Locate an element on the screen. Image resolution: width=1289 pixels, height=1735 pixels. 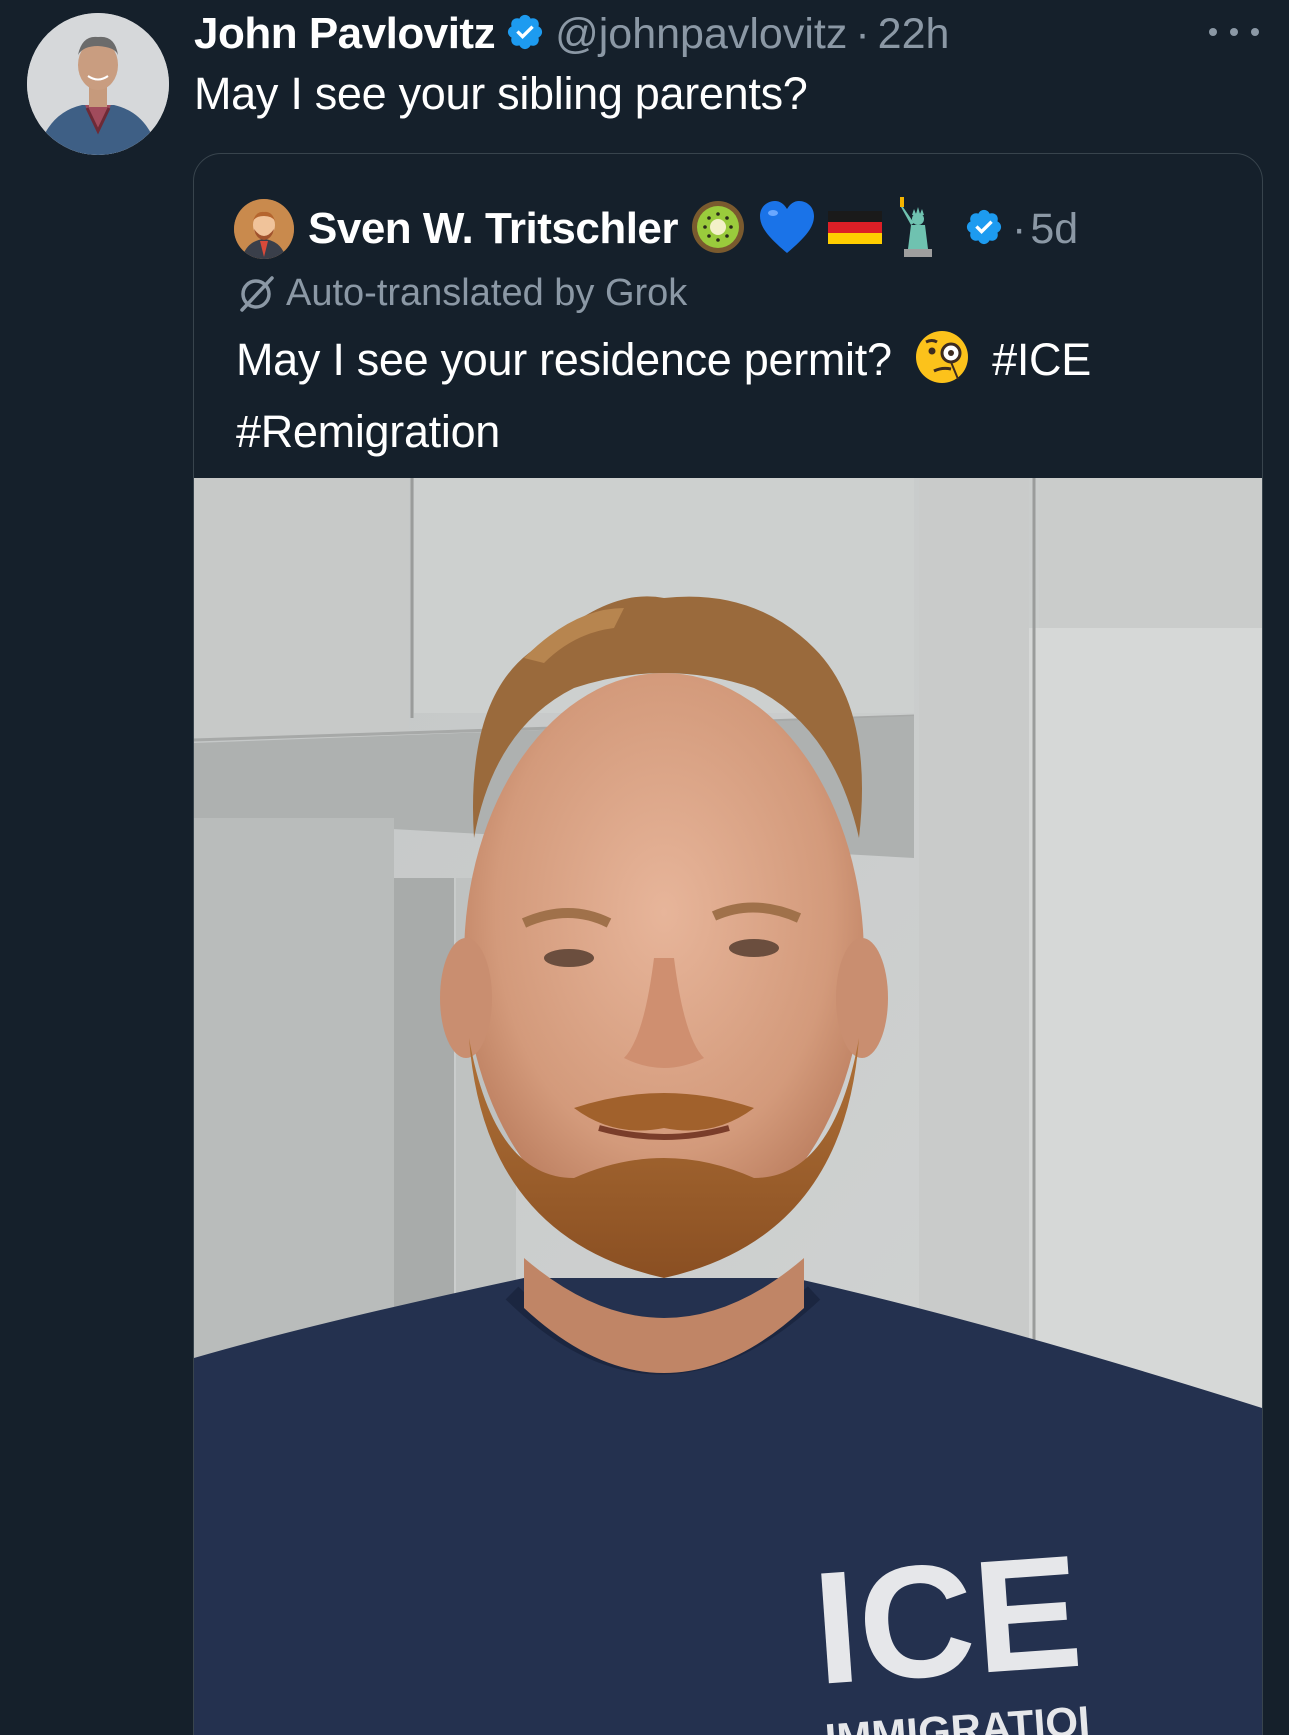
auto-translated-note: Auto-translated by Grok is located at coordinates (461, 293).